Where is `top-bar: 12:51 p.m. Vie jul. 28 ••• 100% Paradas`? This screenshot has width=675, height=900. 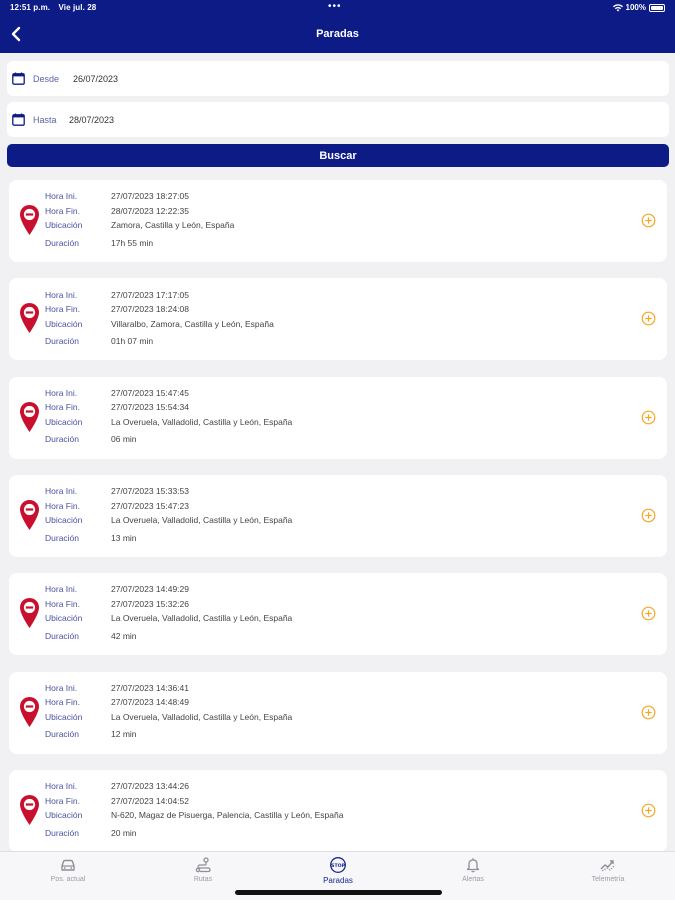
top-bar: 12:51 p.m. Vie jul. 28 ••• 100% Paradas is located at coordinates (337, 26).